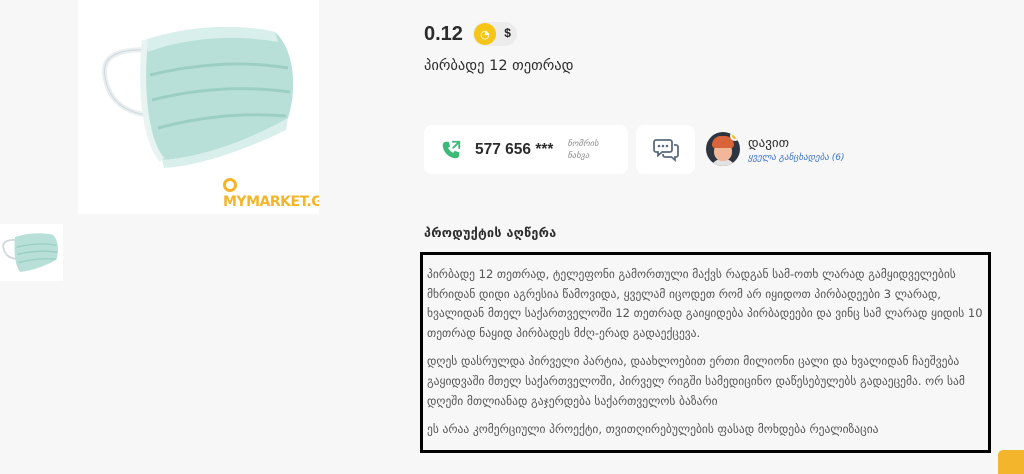  I want to click on seller-name: დავით, so click(796, 143).